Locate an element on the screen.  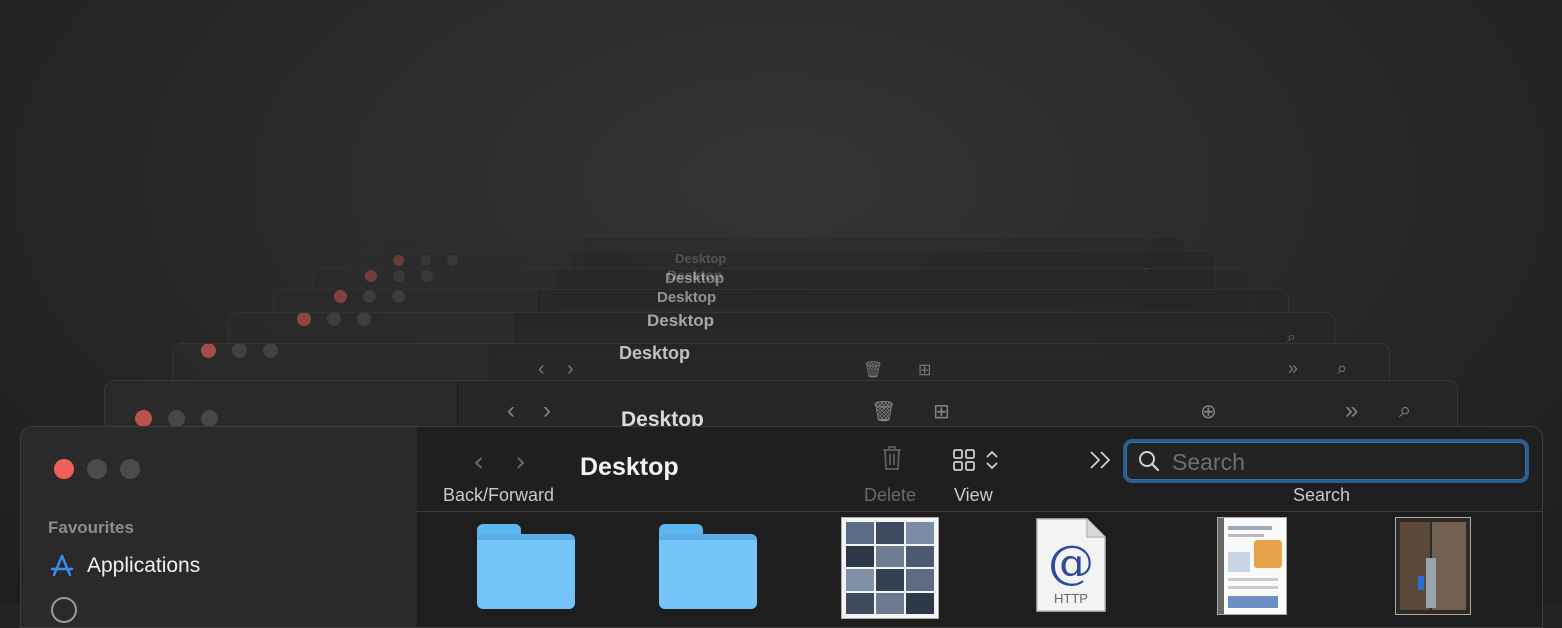
zoom-button is located at coordinates (130, 469).